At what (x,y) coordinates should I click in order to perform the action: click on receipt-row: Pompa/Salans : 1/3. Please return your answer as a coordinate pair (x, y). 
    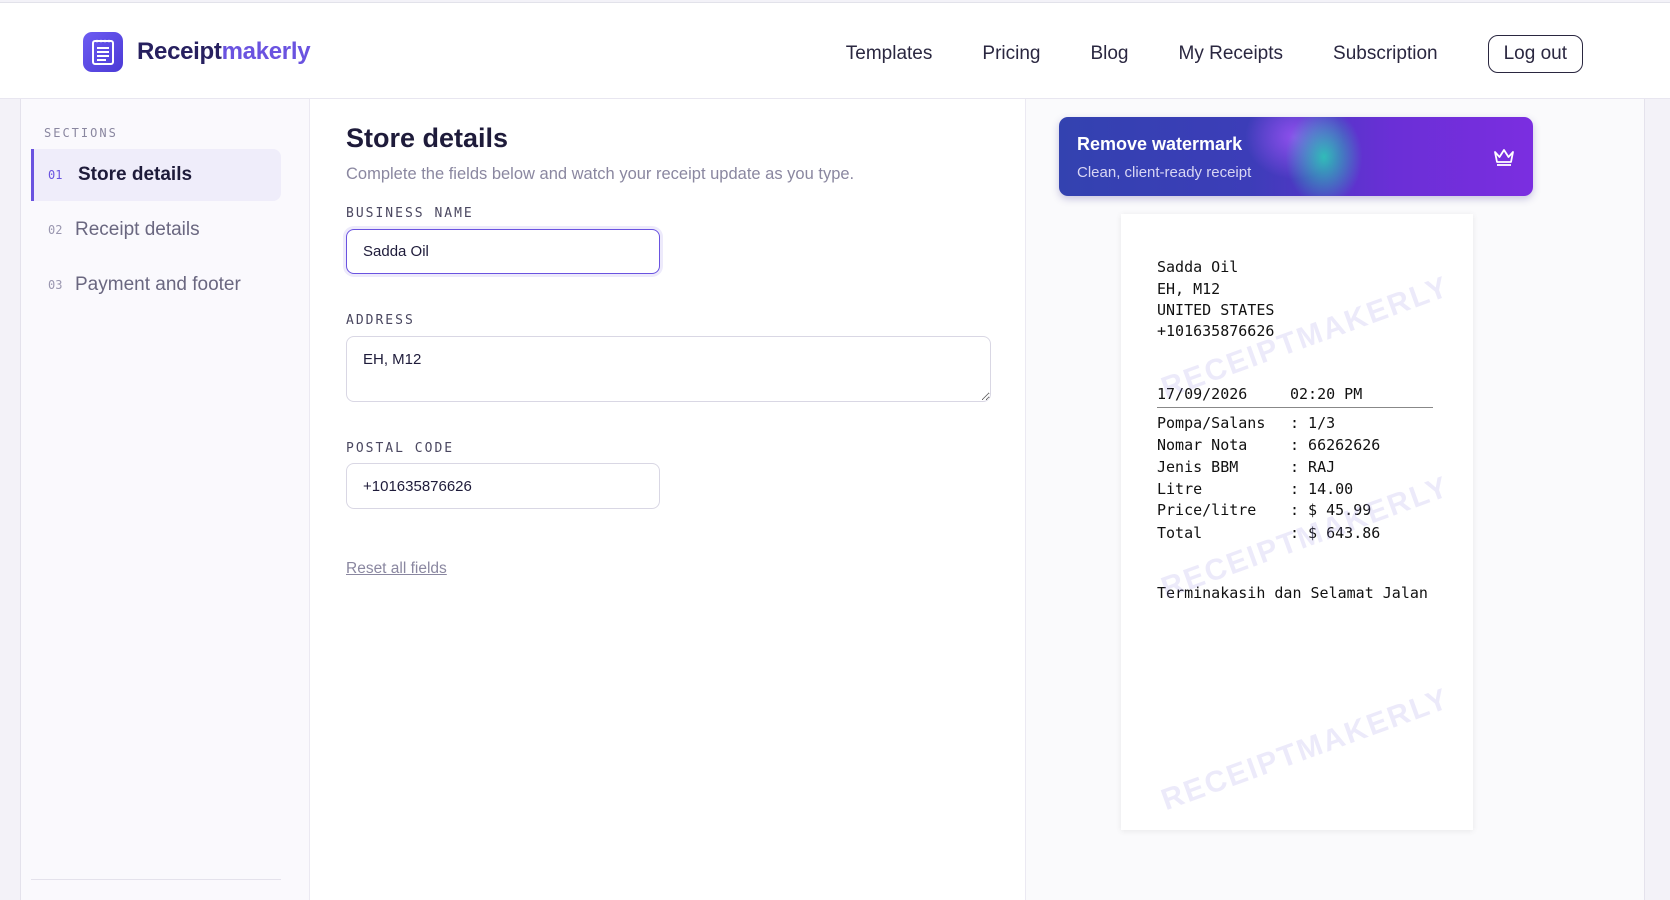
    Looking at the image, I should click on (1297, 423).